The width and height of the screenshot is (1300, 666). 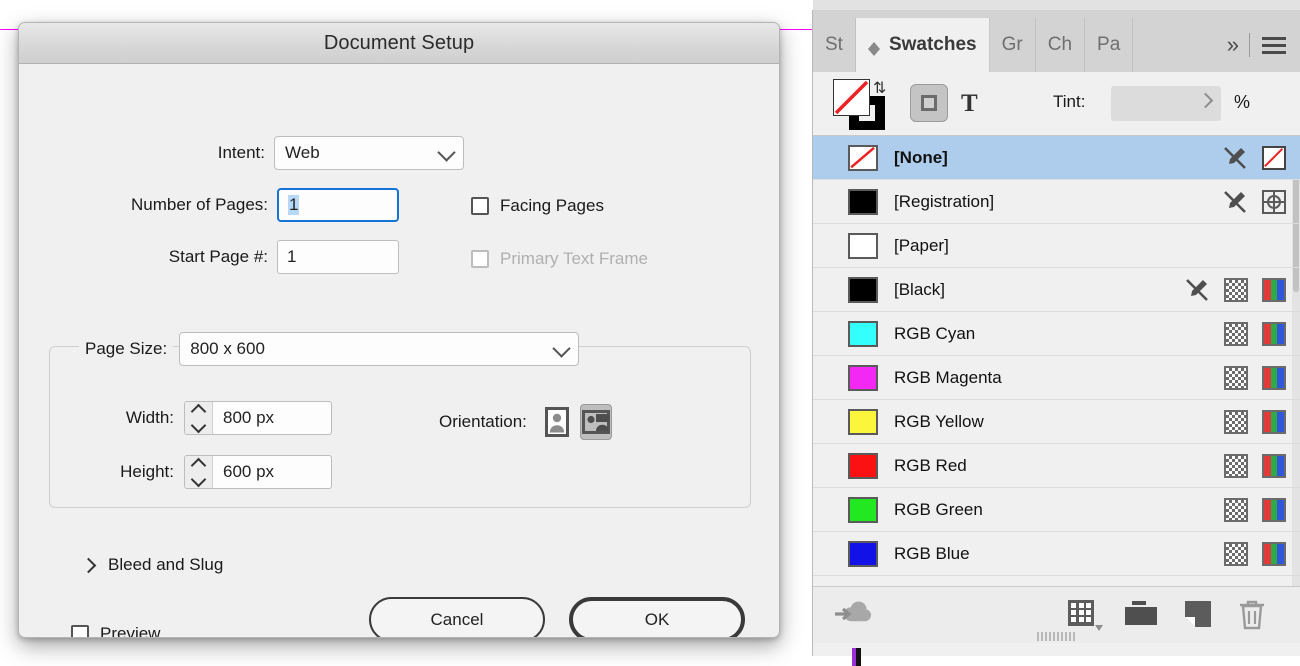 I want to click on height-stepper-buttons, so click(x=199, y=472).